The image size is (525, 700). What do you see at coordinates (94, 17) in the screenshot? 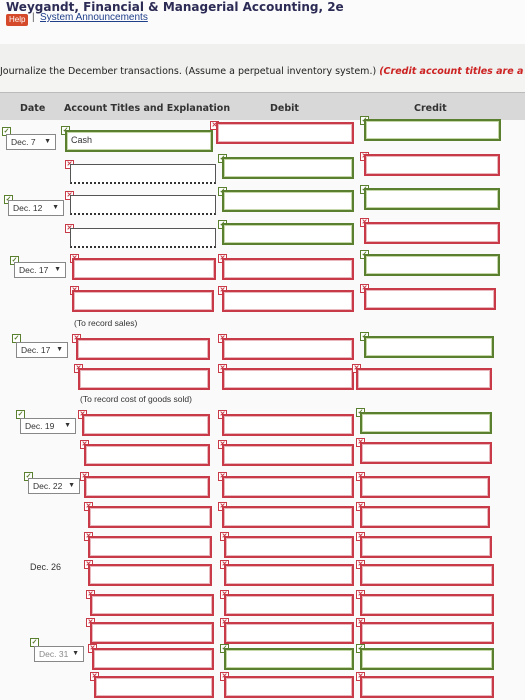
I see `system-announcements-link: System Announcements` at bounding box center [94, 17].